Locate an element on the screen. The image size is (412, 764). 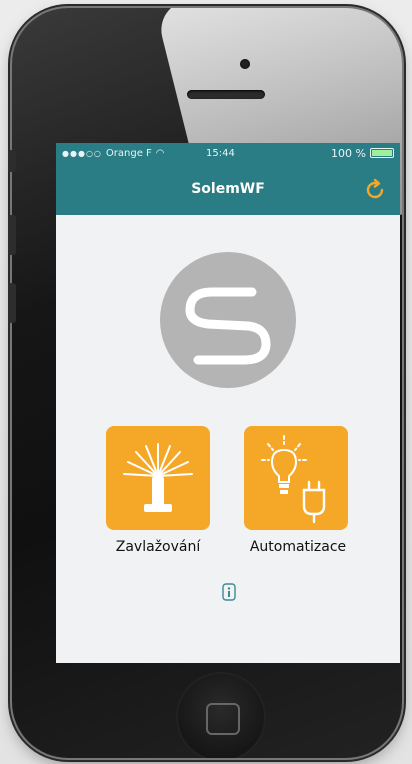
nav-bar: SolemWF is located at coordinates (228, 189).